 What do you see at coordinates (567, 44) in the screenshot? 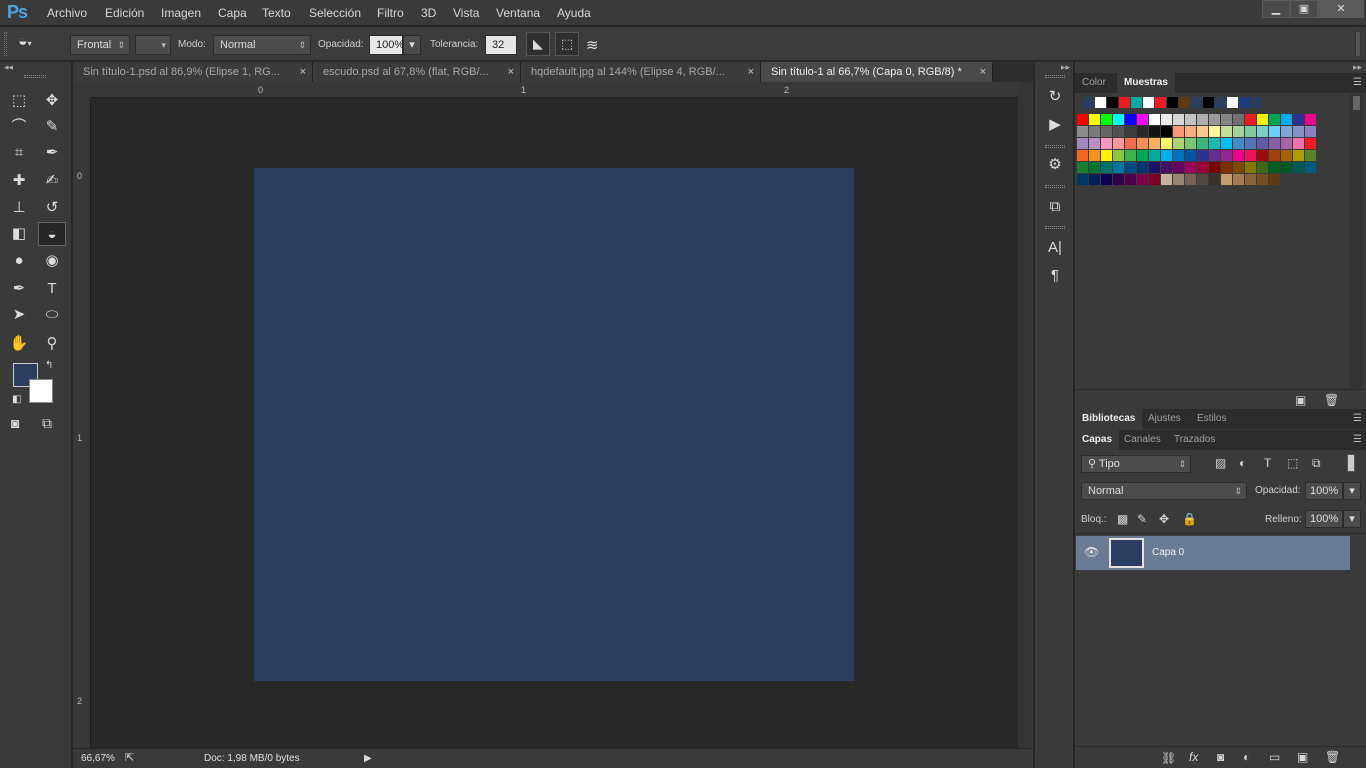
I see `contiguous-toggle: ⬚` at bounding box center [567, 44].